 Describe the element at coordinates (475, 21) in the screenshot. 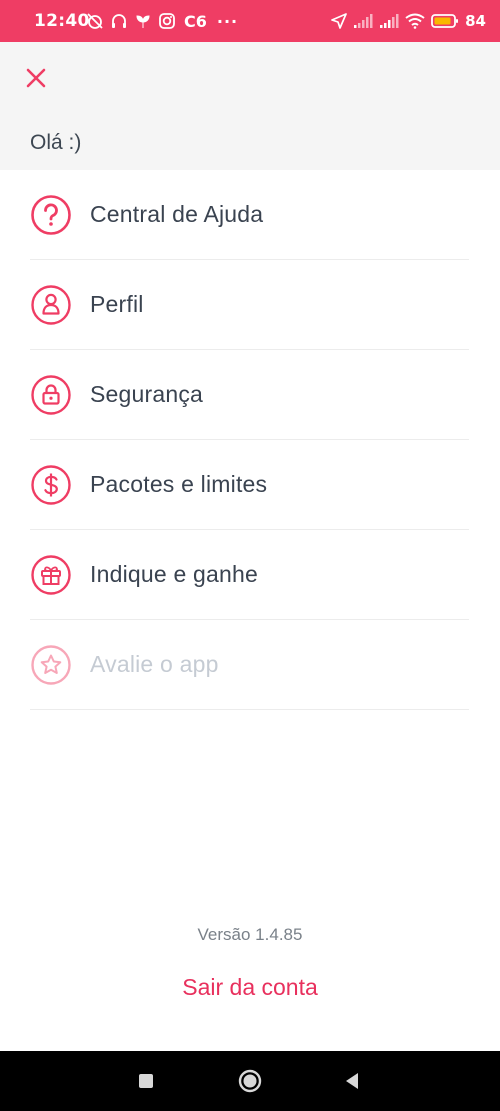

I see `battery-percent: 84` at that location.